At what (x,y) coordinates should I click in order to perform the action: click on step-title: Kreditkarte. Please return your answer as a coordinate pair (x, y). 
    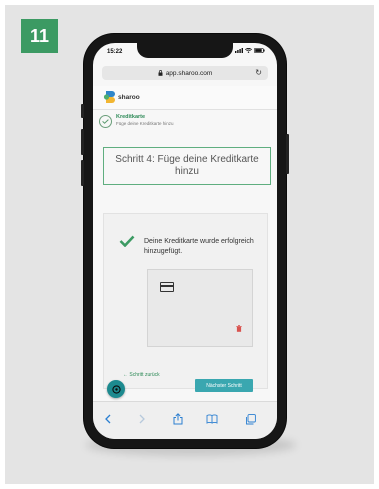
    Looking at the image, I should click on (131, 117).